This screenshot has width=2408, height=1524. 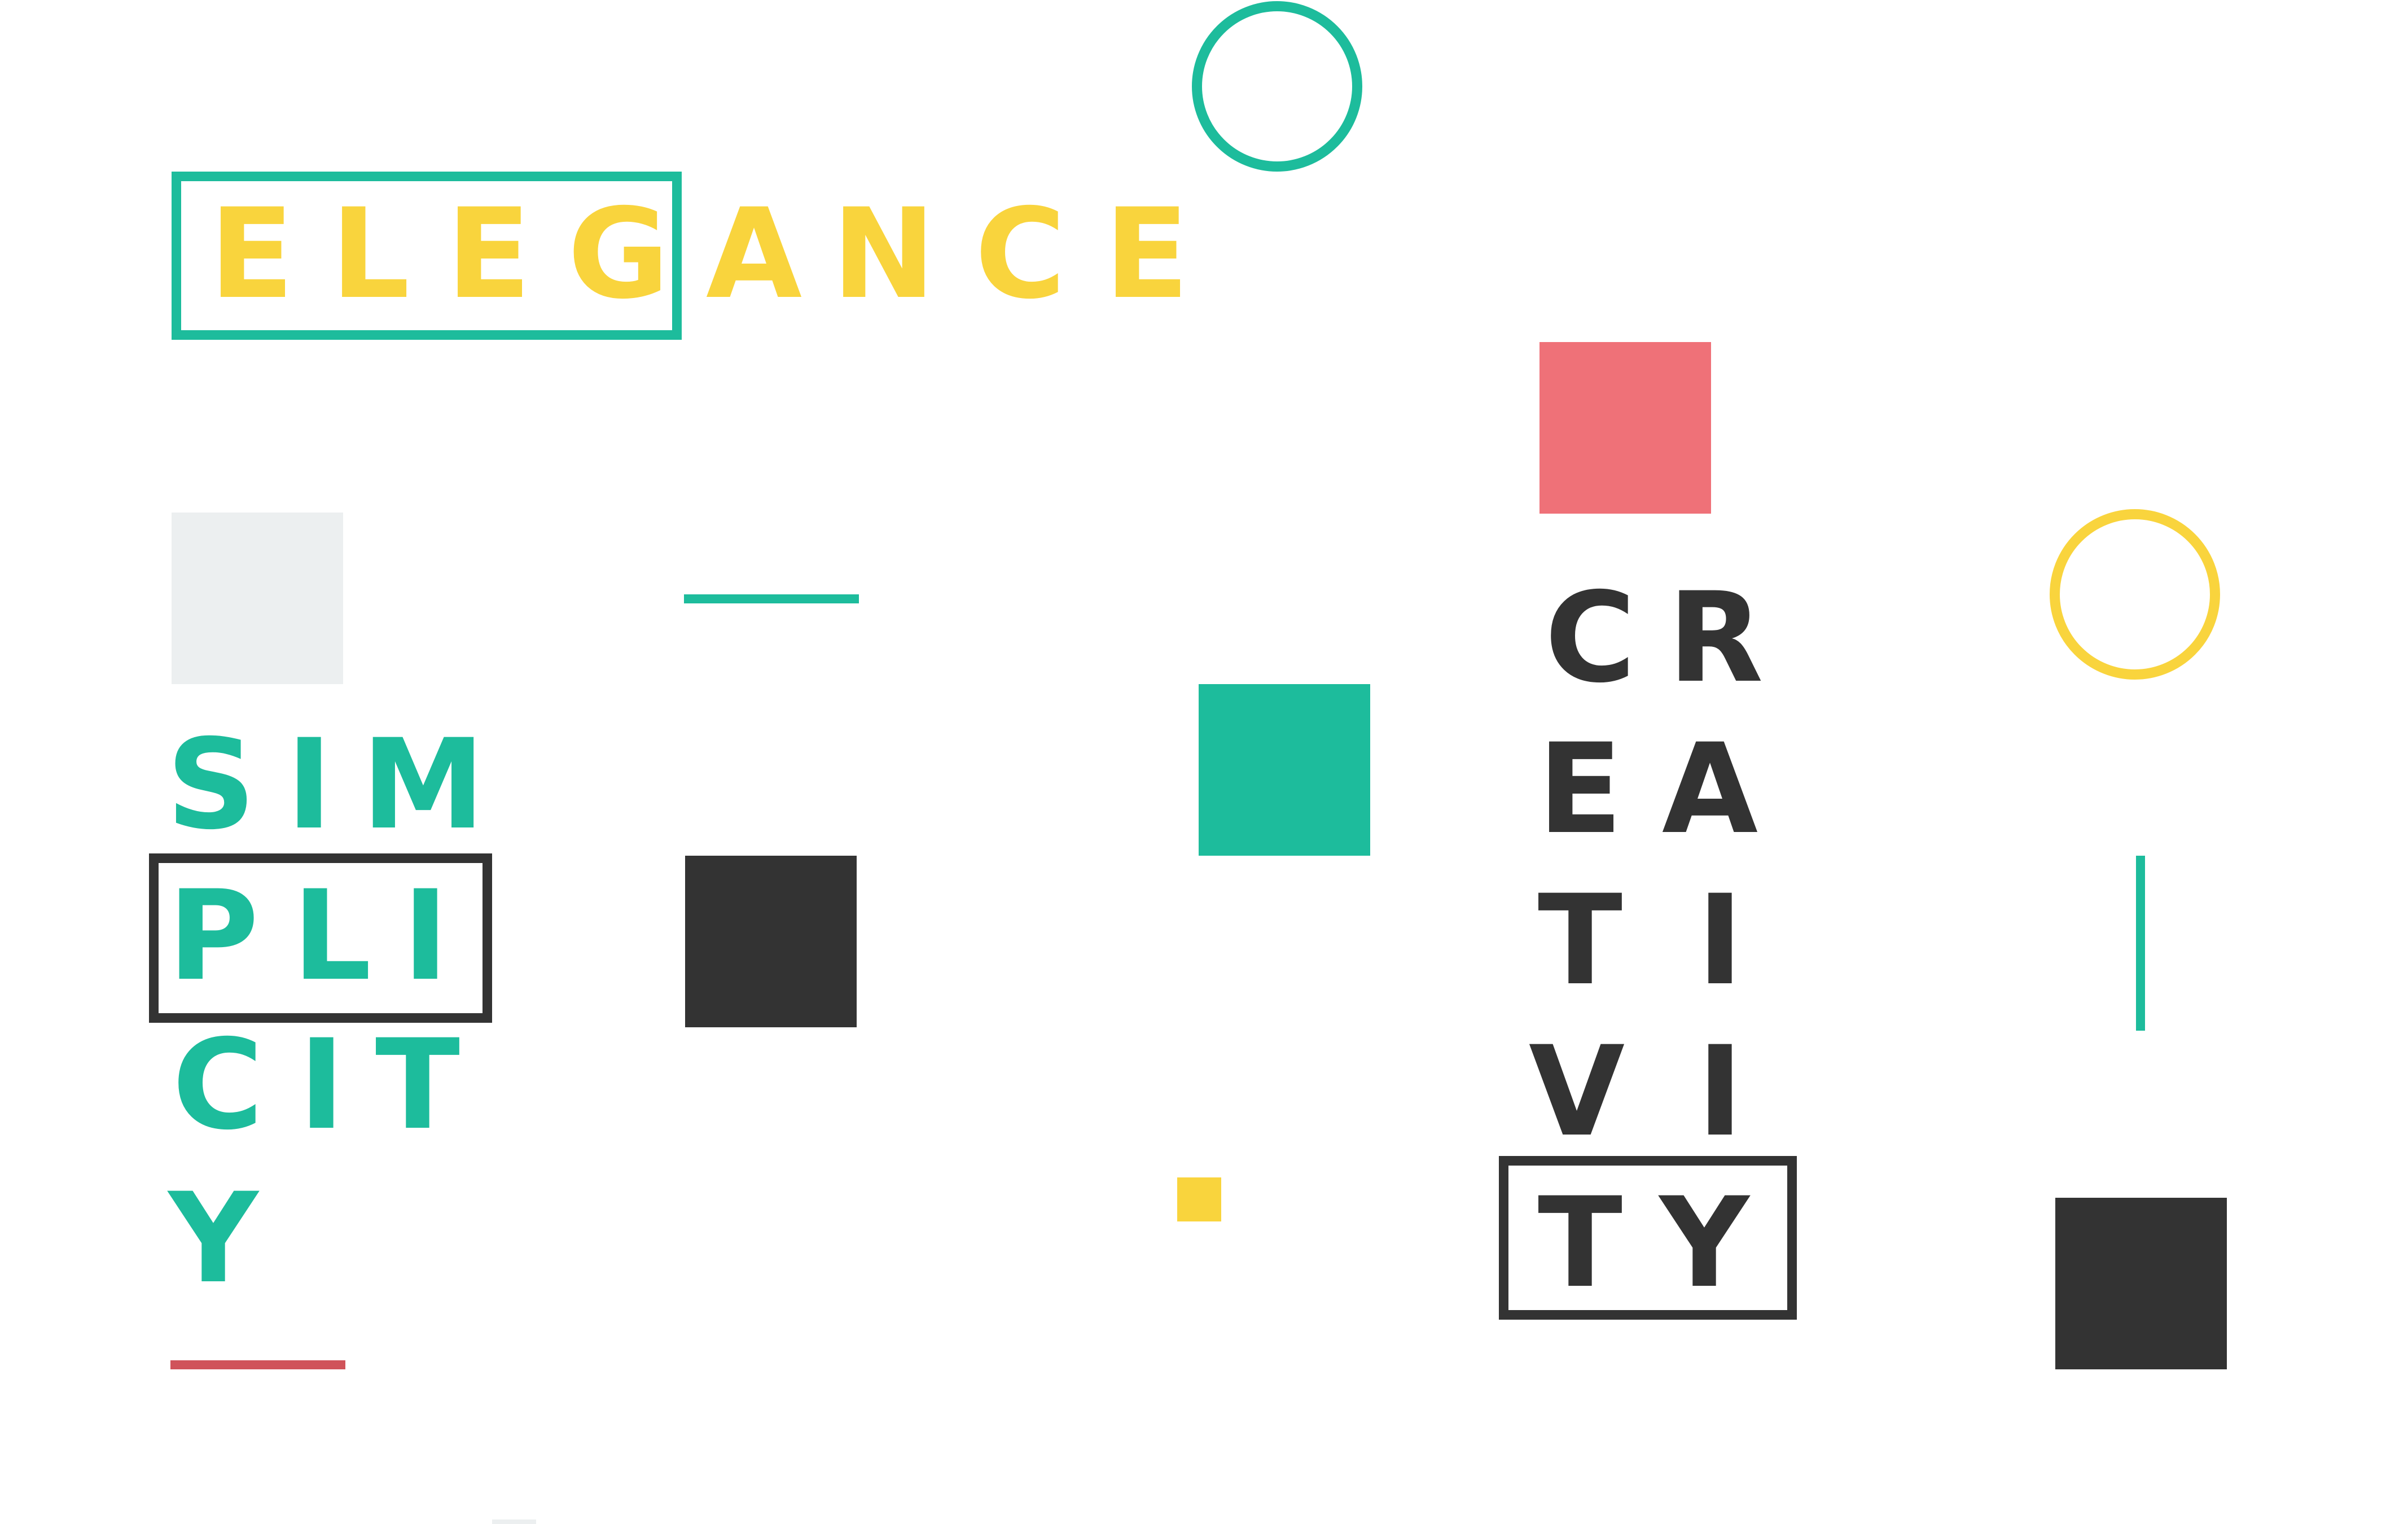 I want to click on teal-square, so click(x=1285, y=770).